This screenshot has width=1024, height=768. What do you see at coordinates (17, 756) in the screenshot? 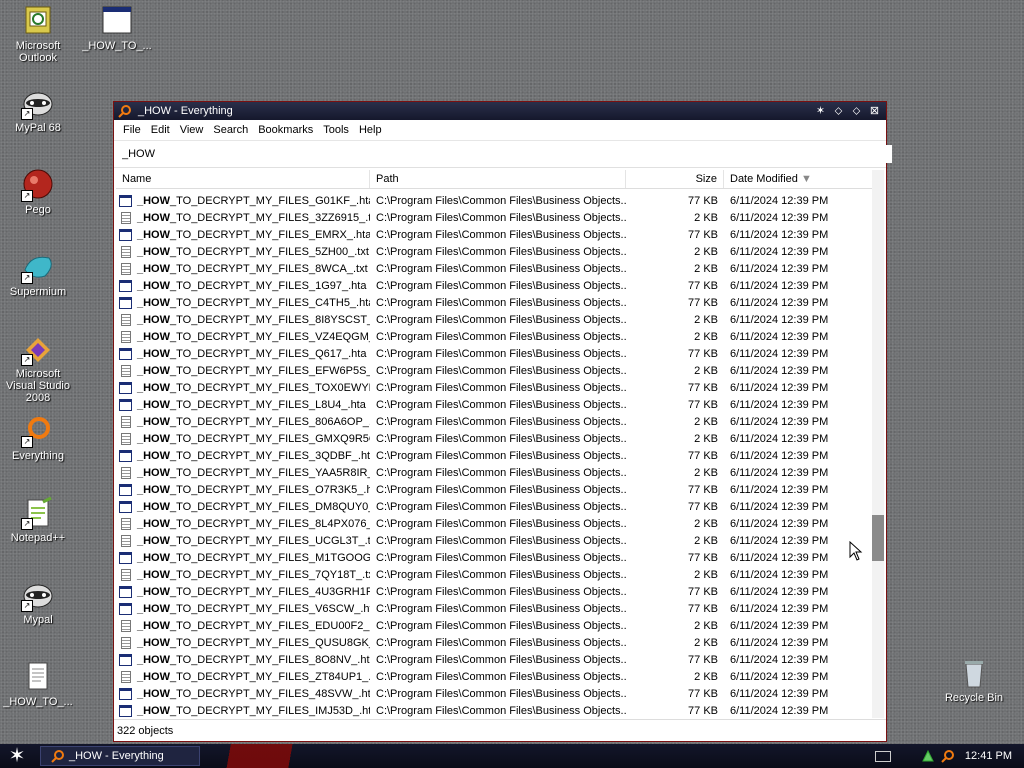
I see `start-button: ✶` at bounding box center [17, 756].